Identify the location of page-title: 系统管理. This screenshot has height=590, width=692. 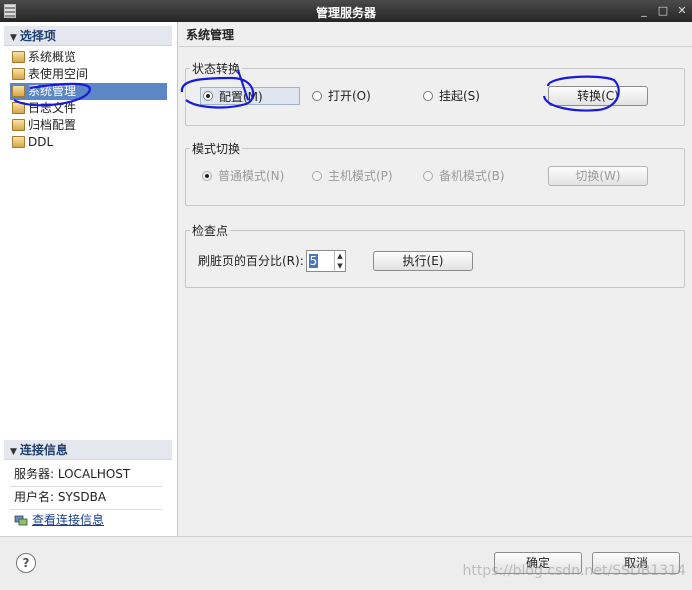
(210, 35).